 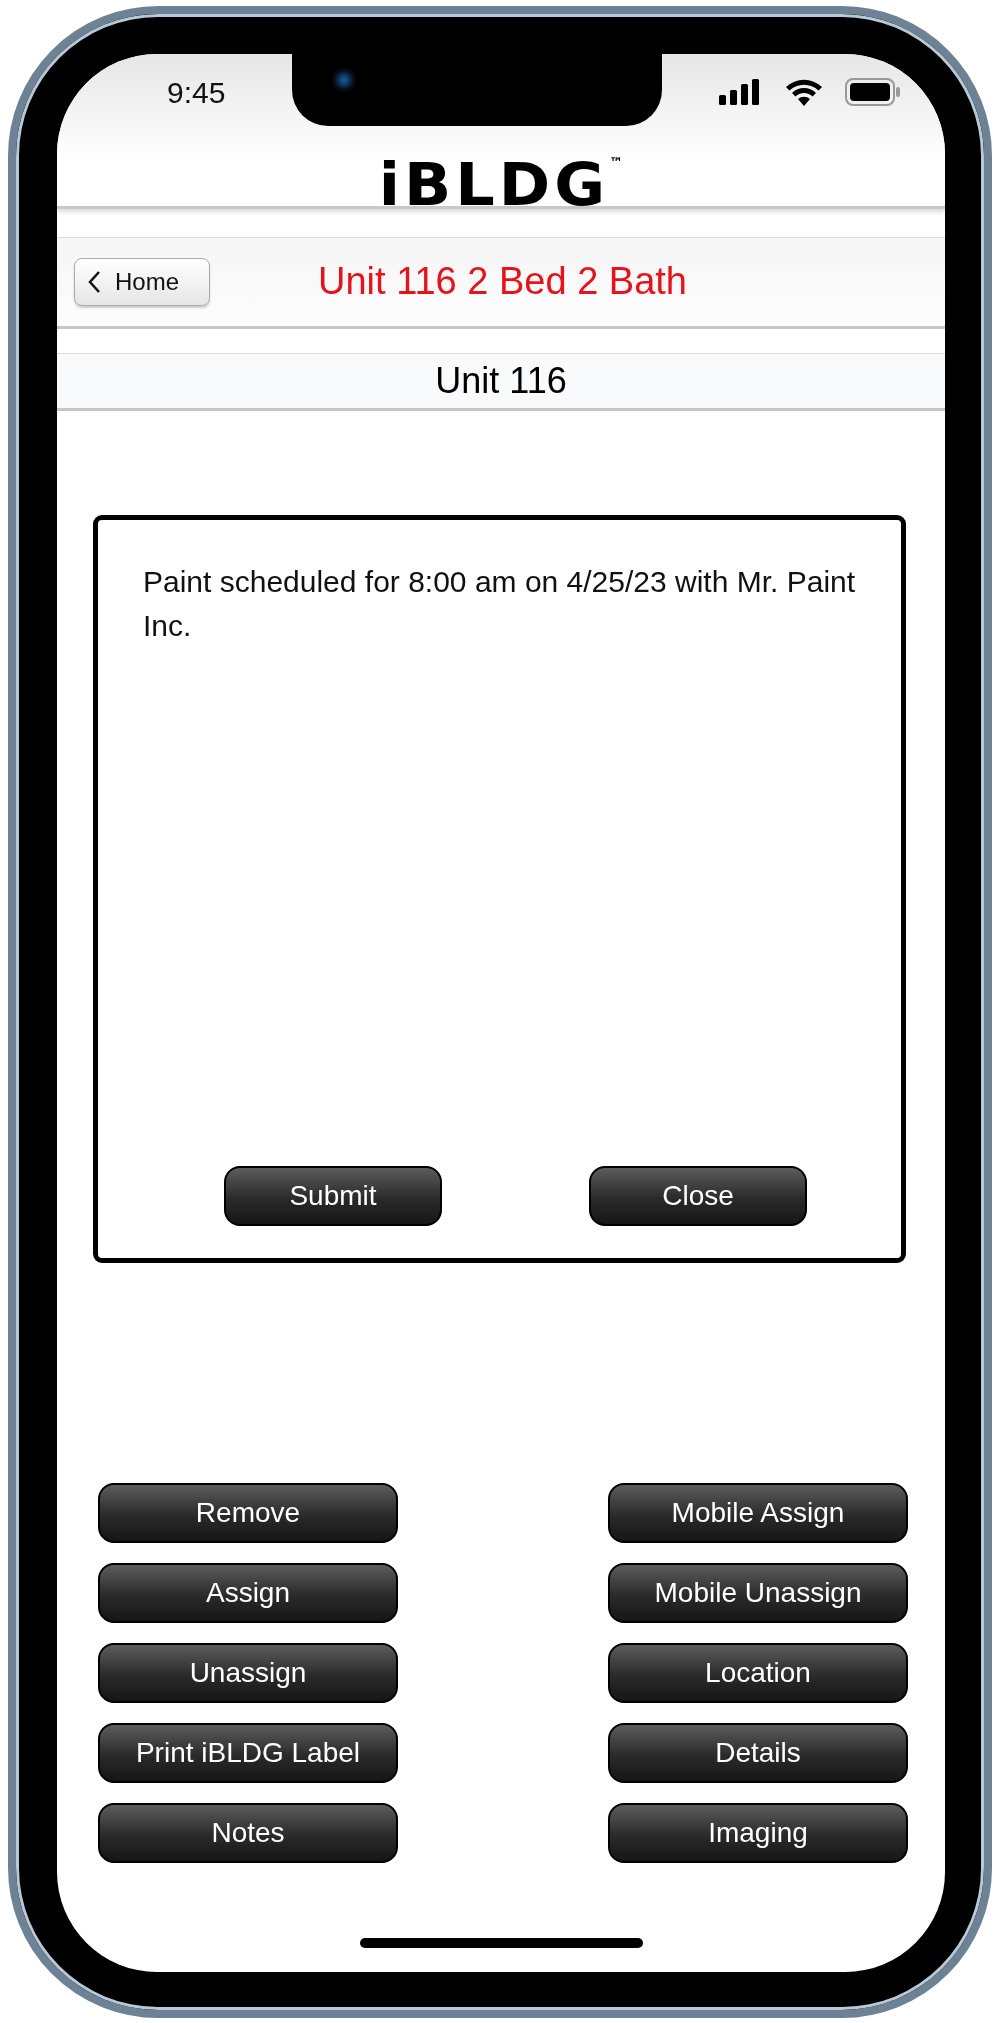 What do you see at coordinates (248, 1592) in the screenshot?
I see `action-button: Assign` at bounding box center [248, 1592].